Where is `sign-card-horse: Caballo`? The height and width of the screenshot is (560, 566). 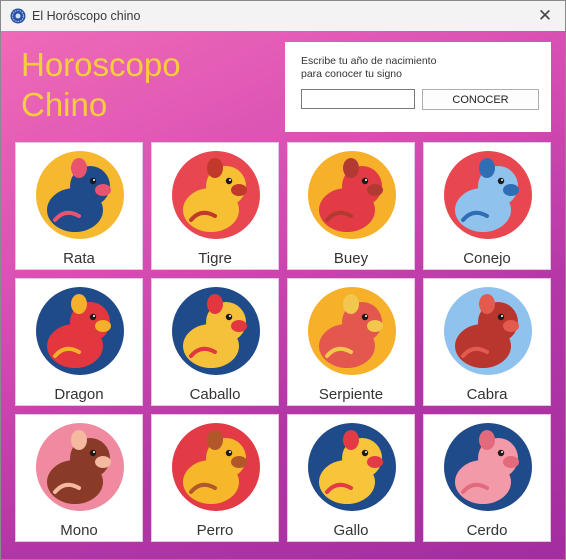 sign-card-horse: Caballo is located at coordinates (215, 342).